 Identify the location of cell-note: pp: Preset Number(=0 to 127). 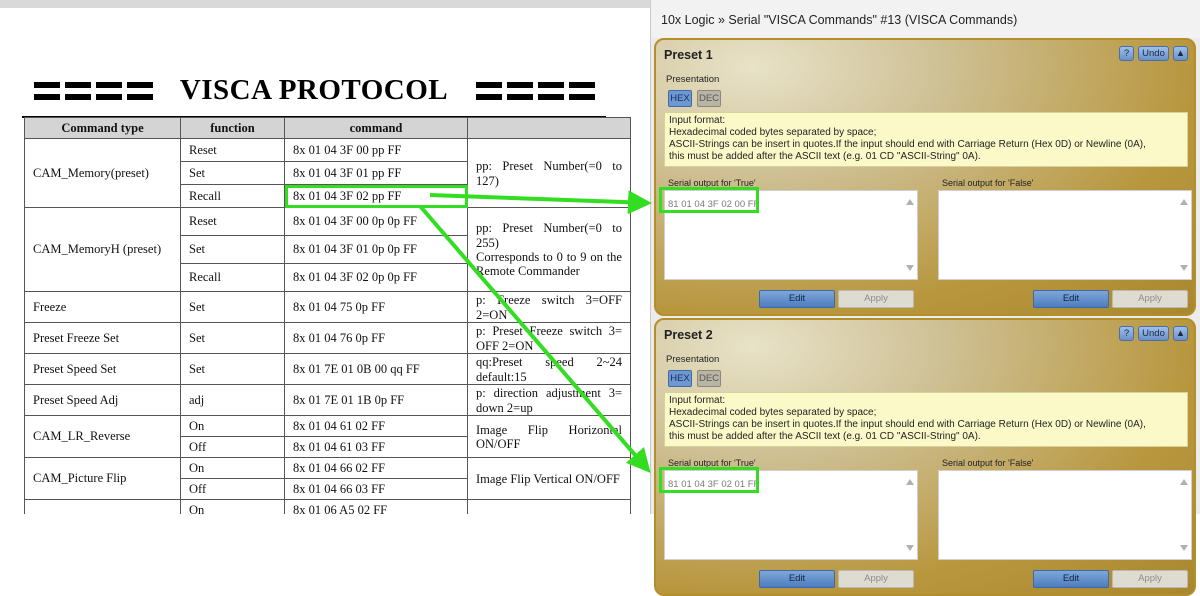
(549, 173).